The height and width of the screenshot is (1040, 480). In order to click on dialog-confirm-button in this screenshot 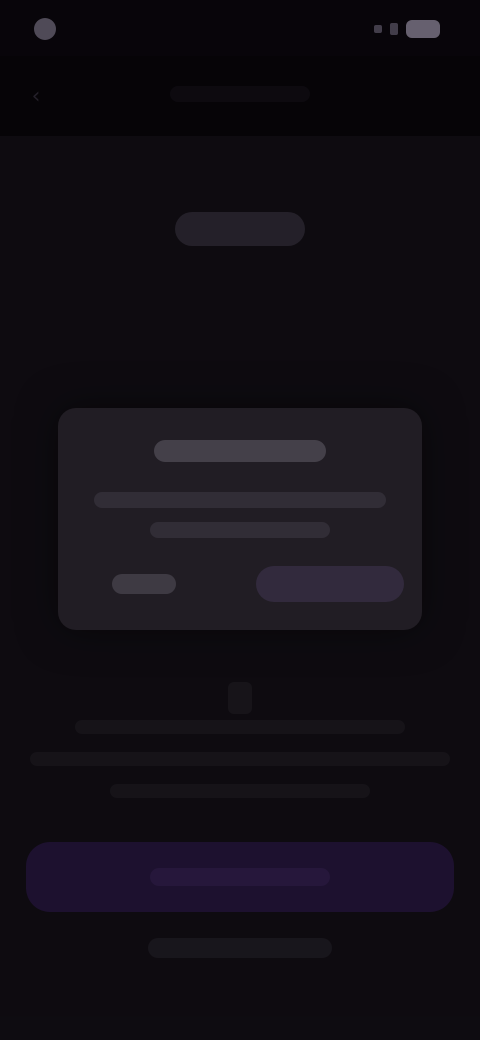, I will do `click(330, 584)`.